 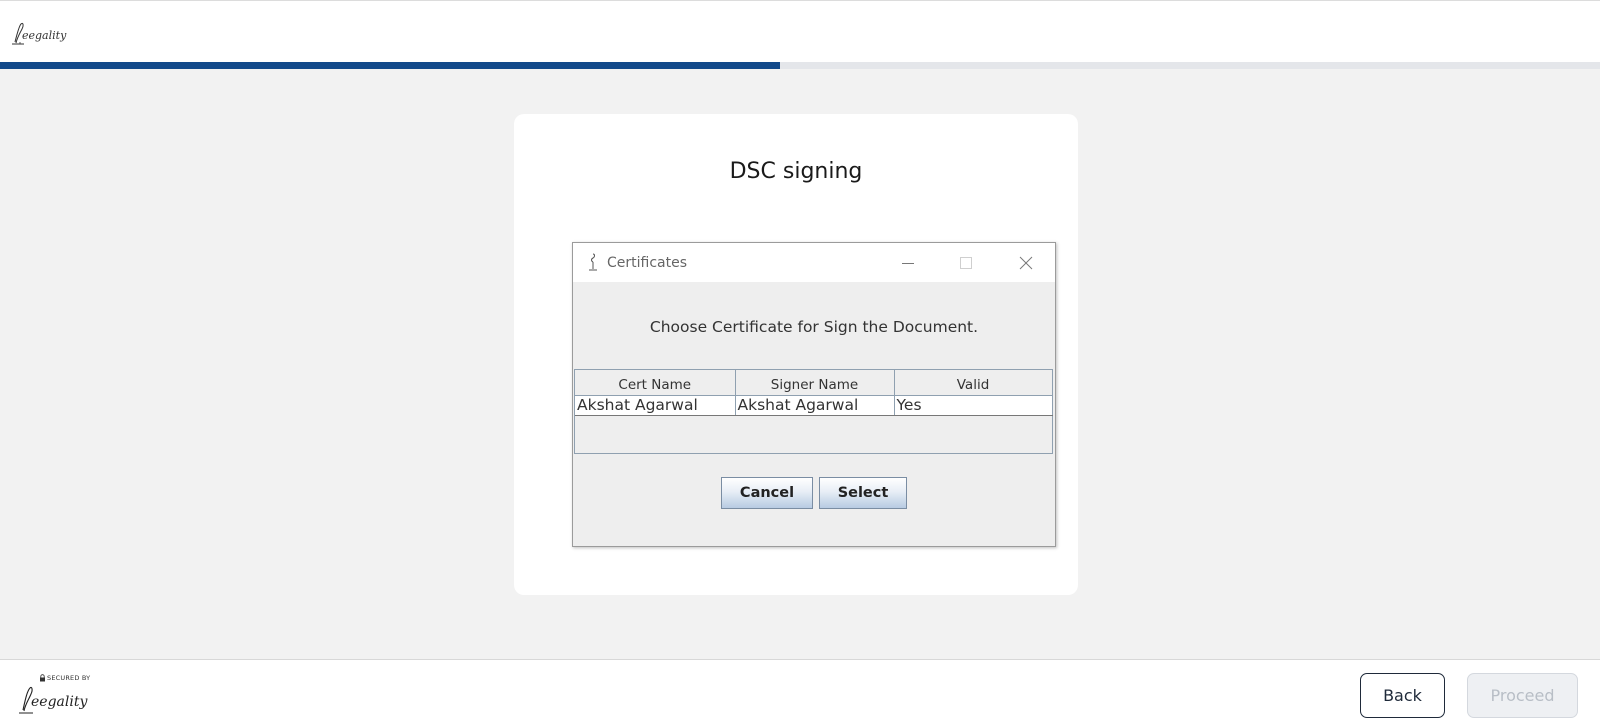 What do you see at coordinates (1522, 695) in the screenshot?
I see `proceed-button: Proceed` at bounding box center [1522, 695].